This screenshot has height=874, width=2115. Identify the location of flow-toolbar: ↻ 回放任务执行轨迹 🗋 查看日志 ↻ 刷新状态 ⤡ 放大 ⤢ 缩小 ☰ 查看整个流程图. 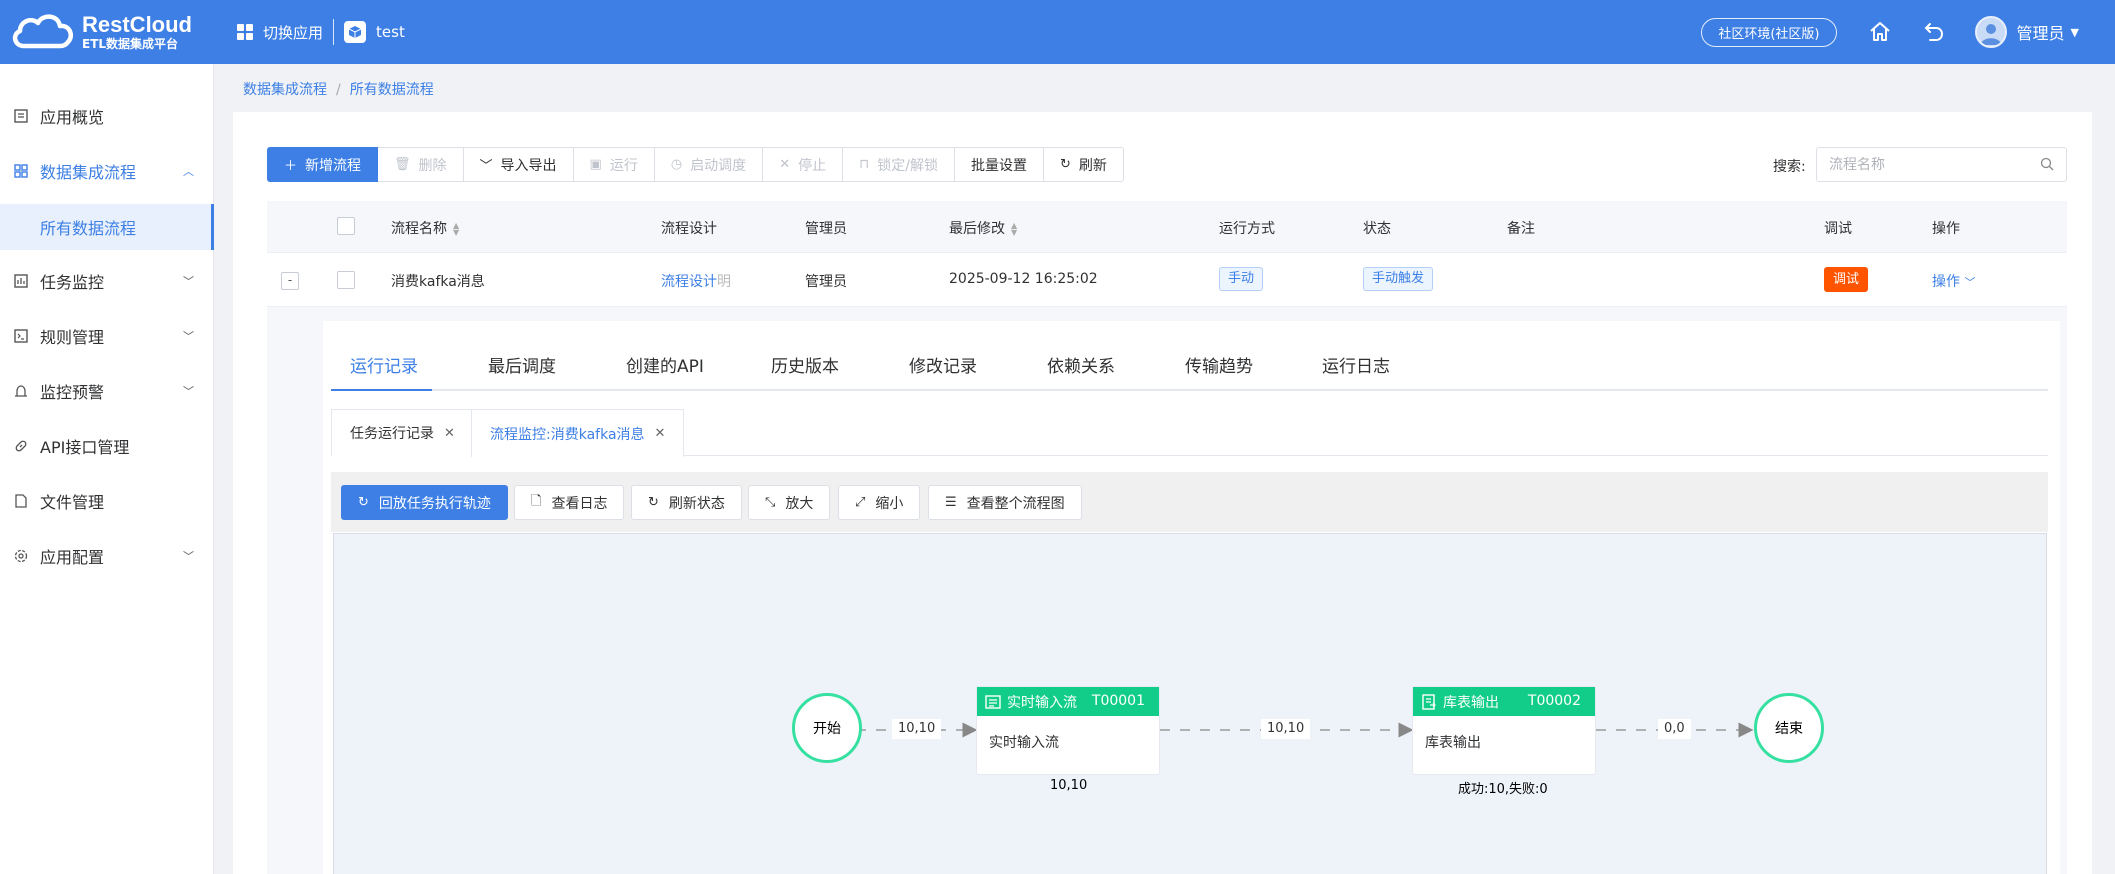
(1189, 502).